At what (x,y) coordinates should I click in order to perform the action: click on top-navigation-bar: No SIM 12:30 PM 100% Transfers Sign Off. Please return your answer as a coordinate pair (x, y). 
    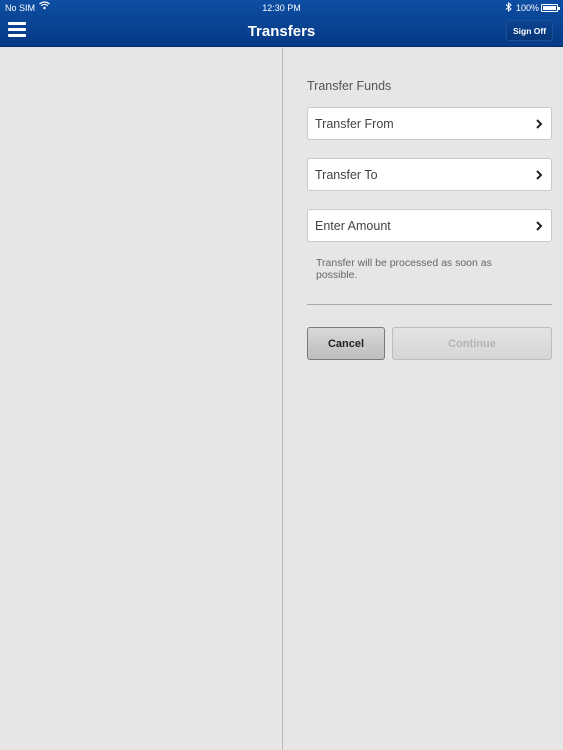
    Looking at the image, I should click on (281, 23).